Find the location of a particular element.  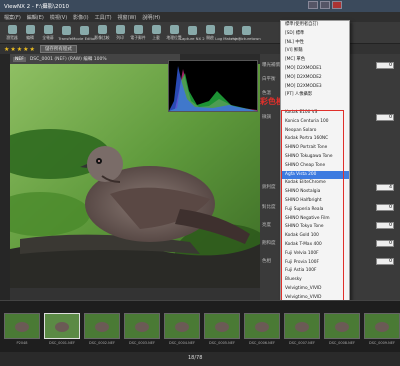

dropdown-item: [MO] D2XMODE3 is located at coordinates (315, 87).